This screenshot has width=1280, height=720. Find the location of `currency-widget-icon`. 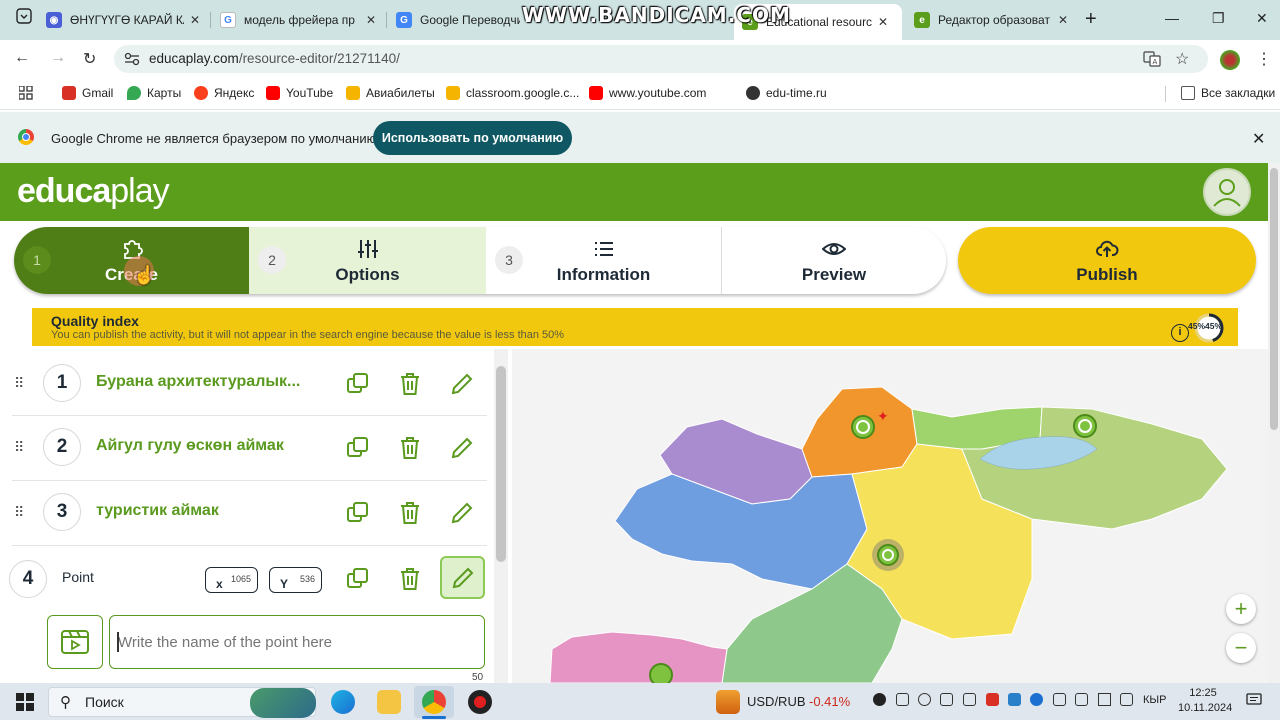

currency-widget-icon is located at coordinates (728, 702).